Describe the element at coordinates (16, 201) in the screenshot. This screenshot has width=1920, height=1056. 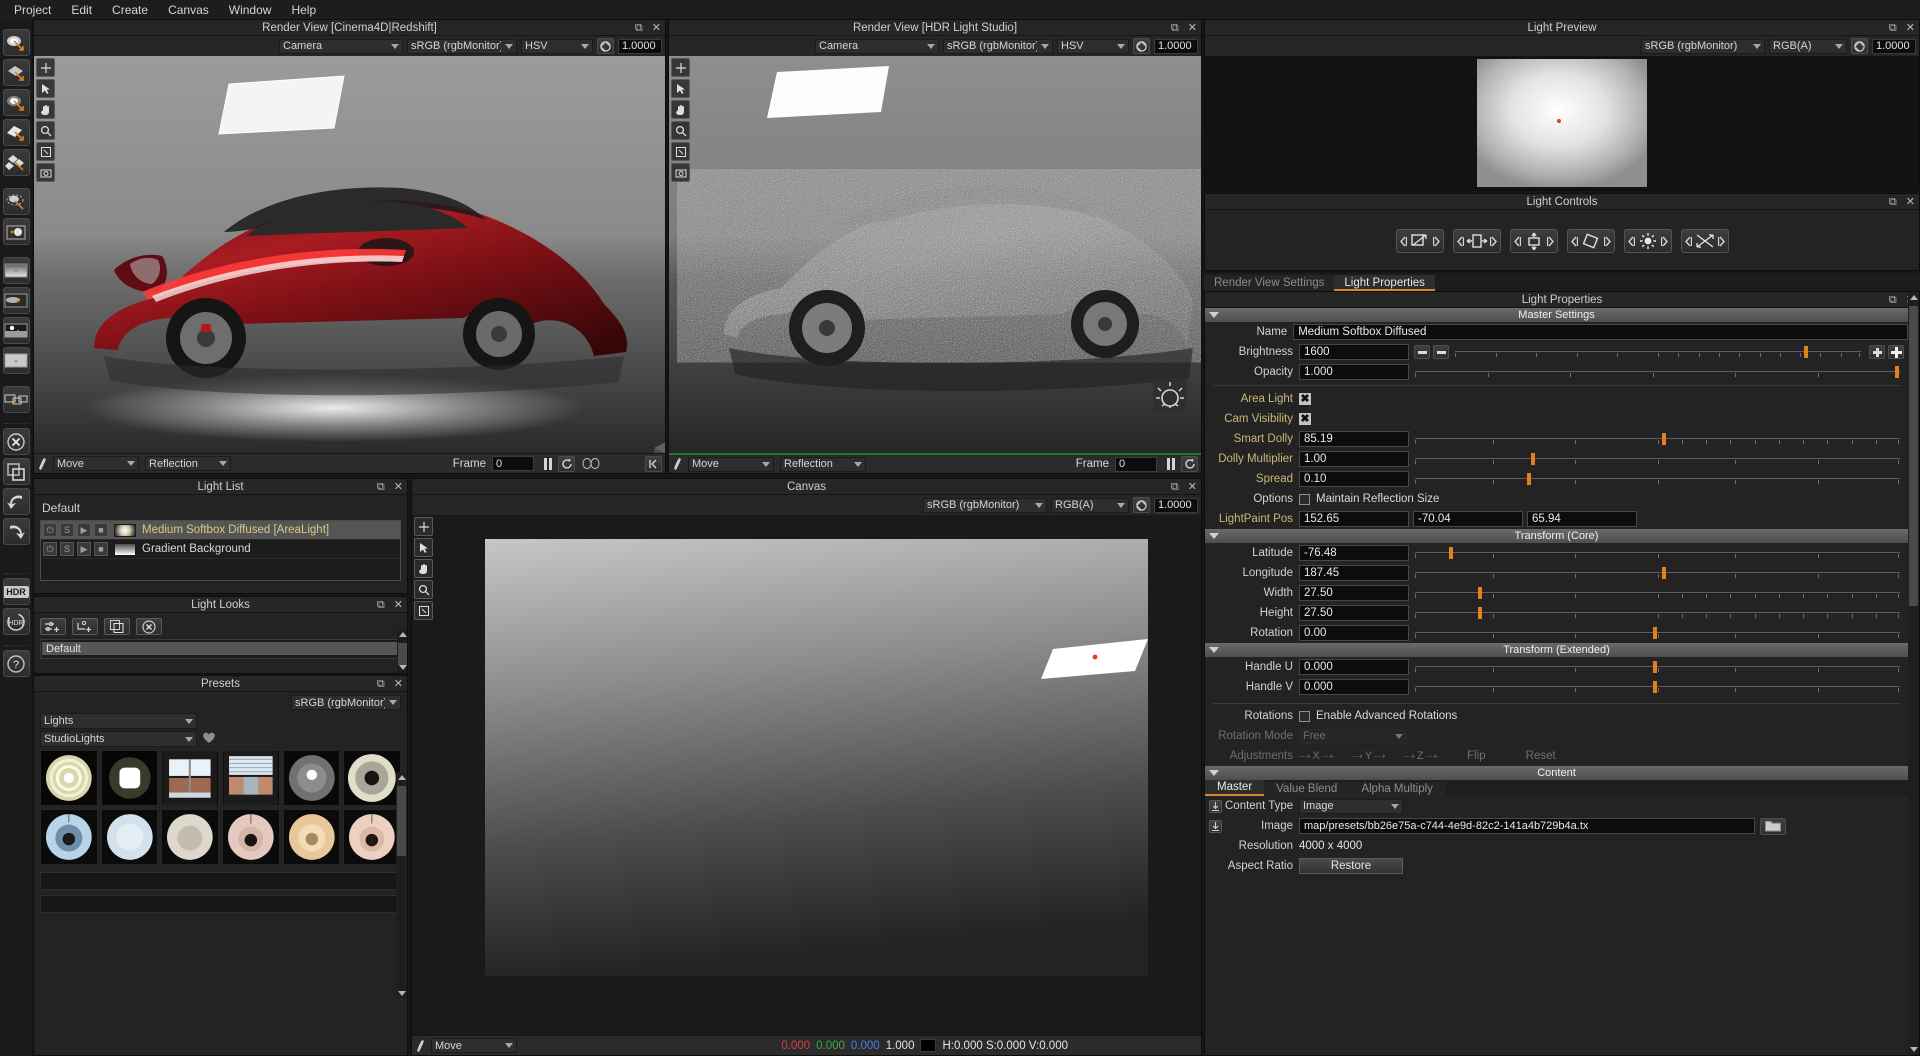
I see `light-paint-rotate-icon` at that location.